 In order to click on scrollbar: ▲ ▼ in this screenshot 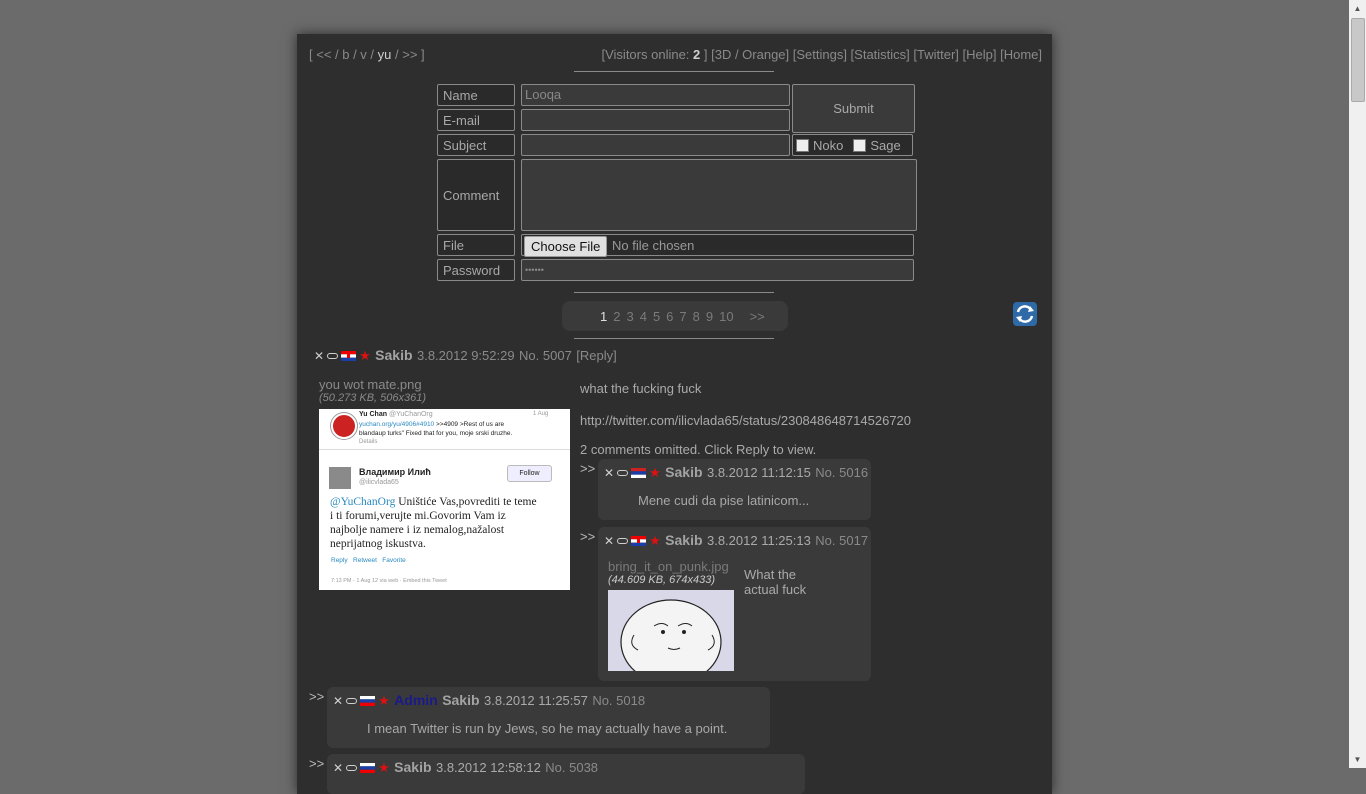, I will do `click(1357, 384)`.